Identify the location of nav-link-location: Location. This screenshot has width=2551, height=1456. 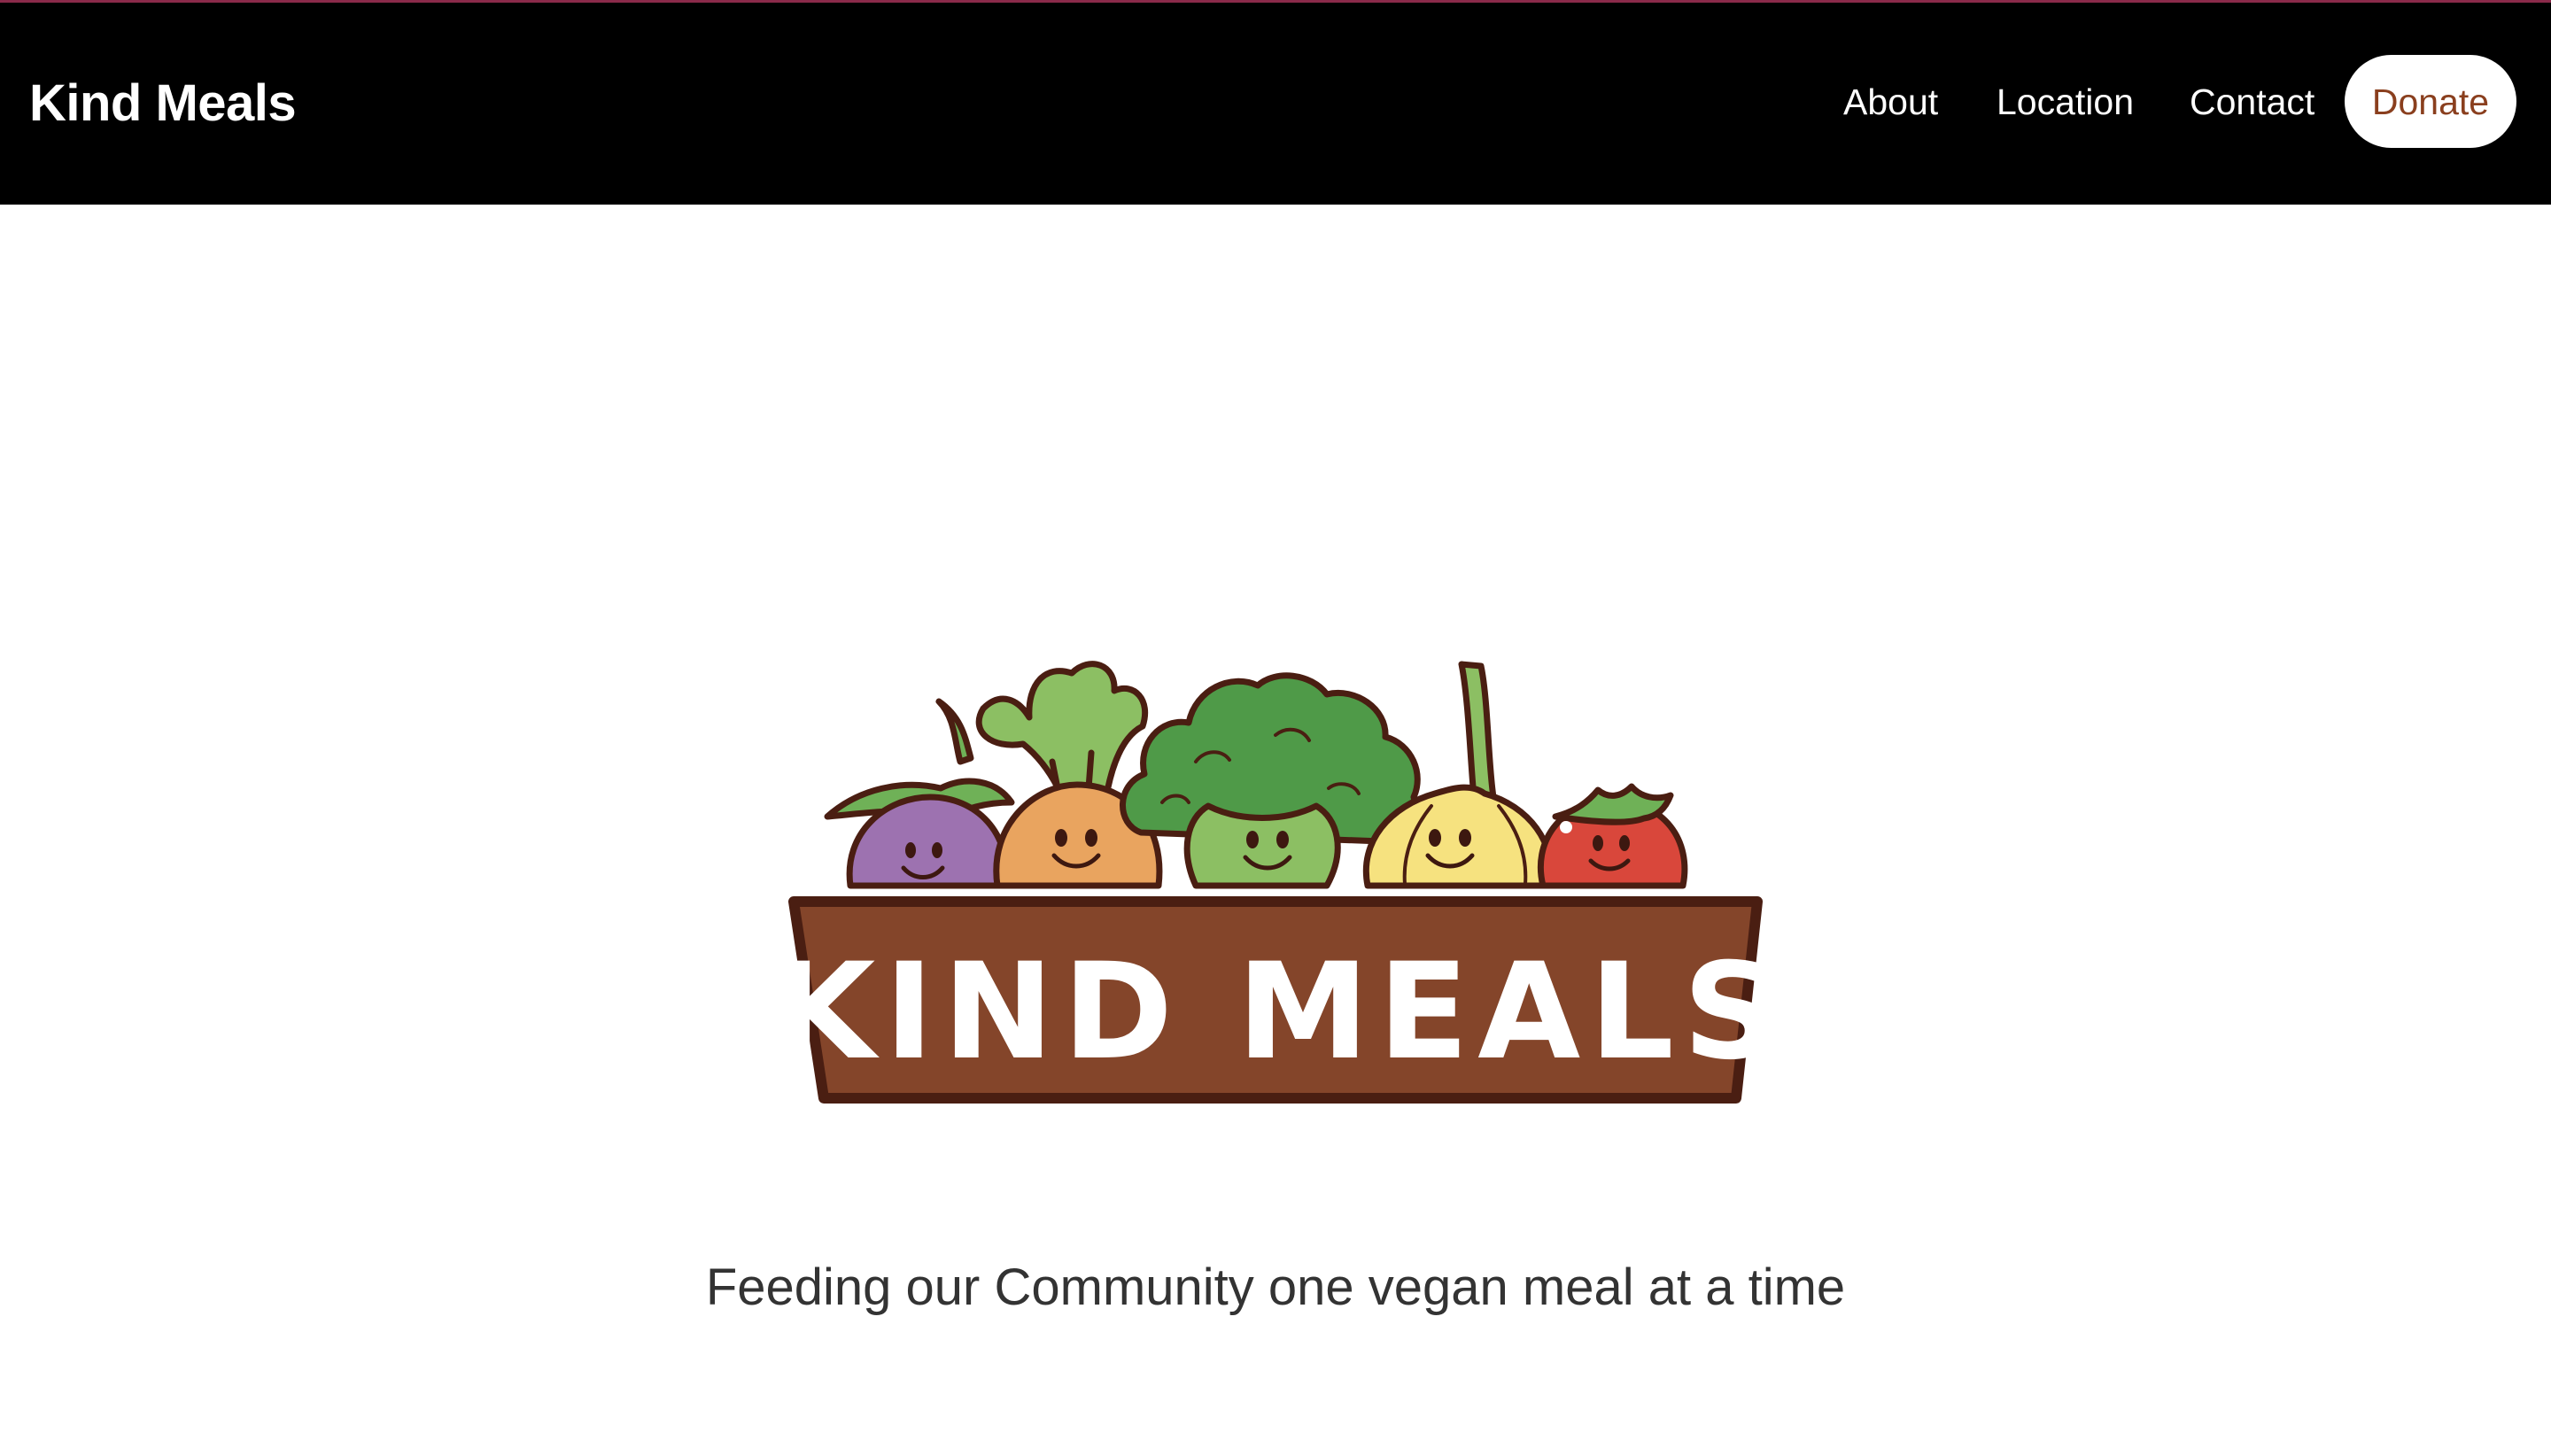
(2066, 102).